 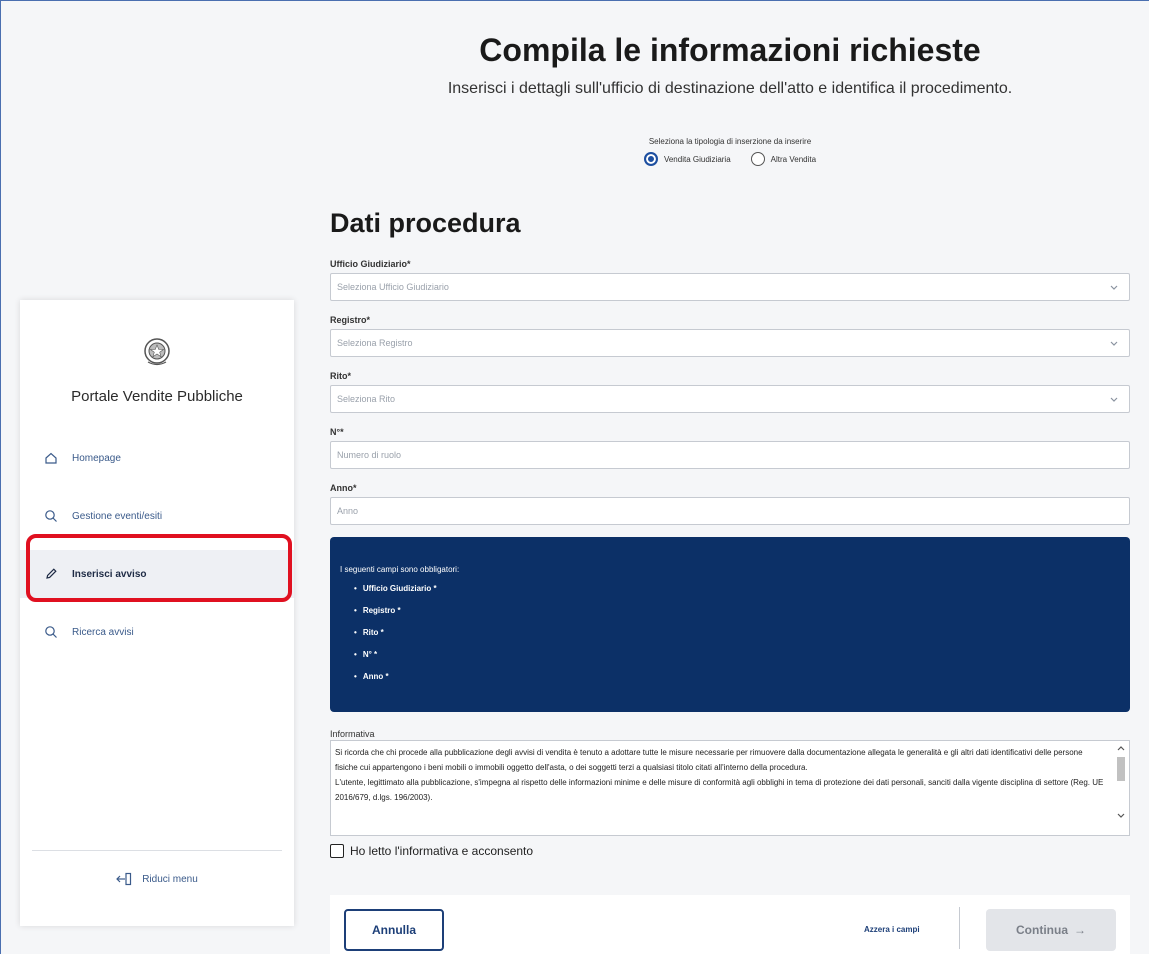 What do you see at coordinates (730, 455) in the screenshot?
I see `numero-ruolo-input: Numero di ruolo` at bounding box center [730, 455].